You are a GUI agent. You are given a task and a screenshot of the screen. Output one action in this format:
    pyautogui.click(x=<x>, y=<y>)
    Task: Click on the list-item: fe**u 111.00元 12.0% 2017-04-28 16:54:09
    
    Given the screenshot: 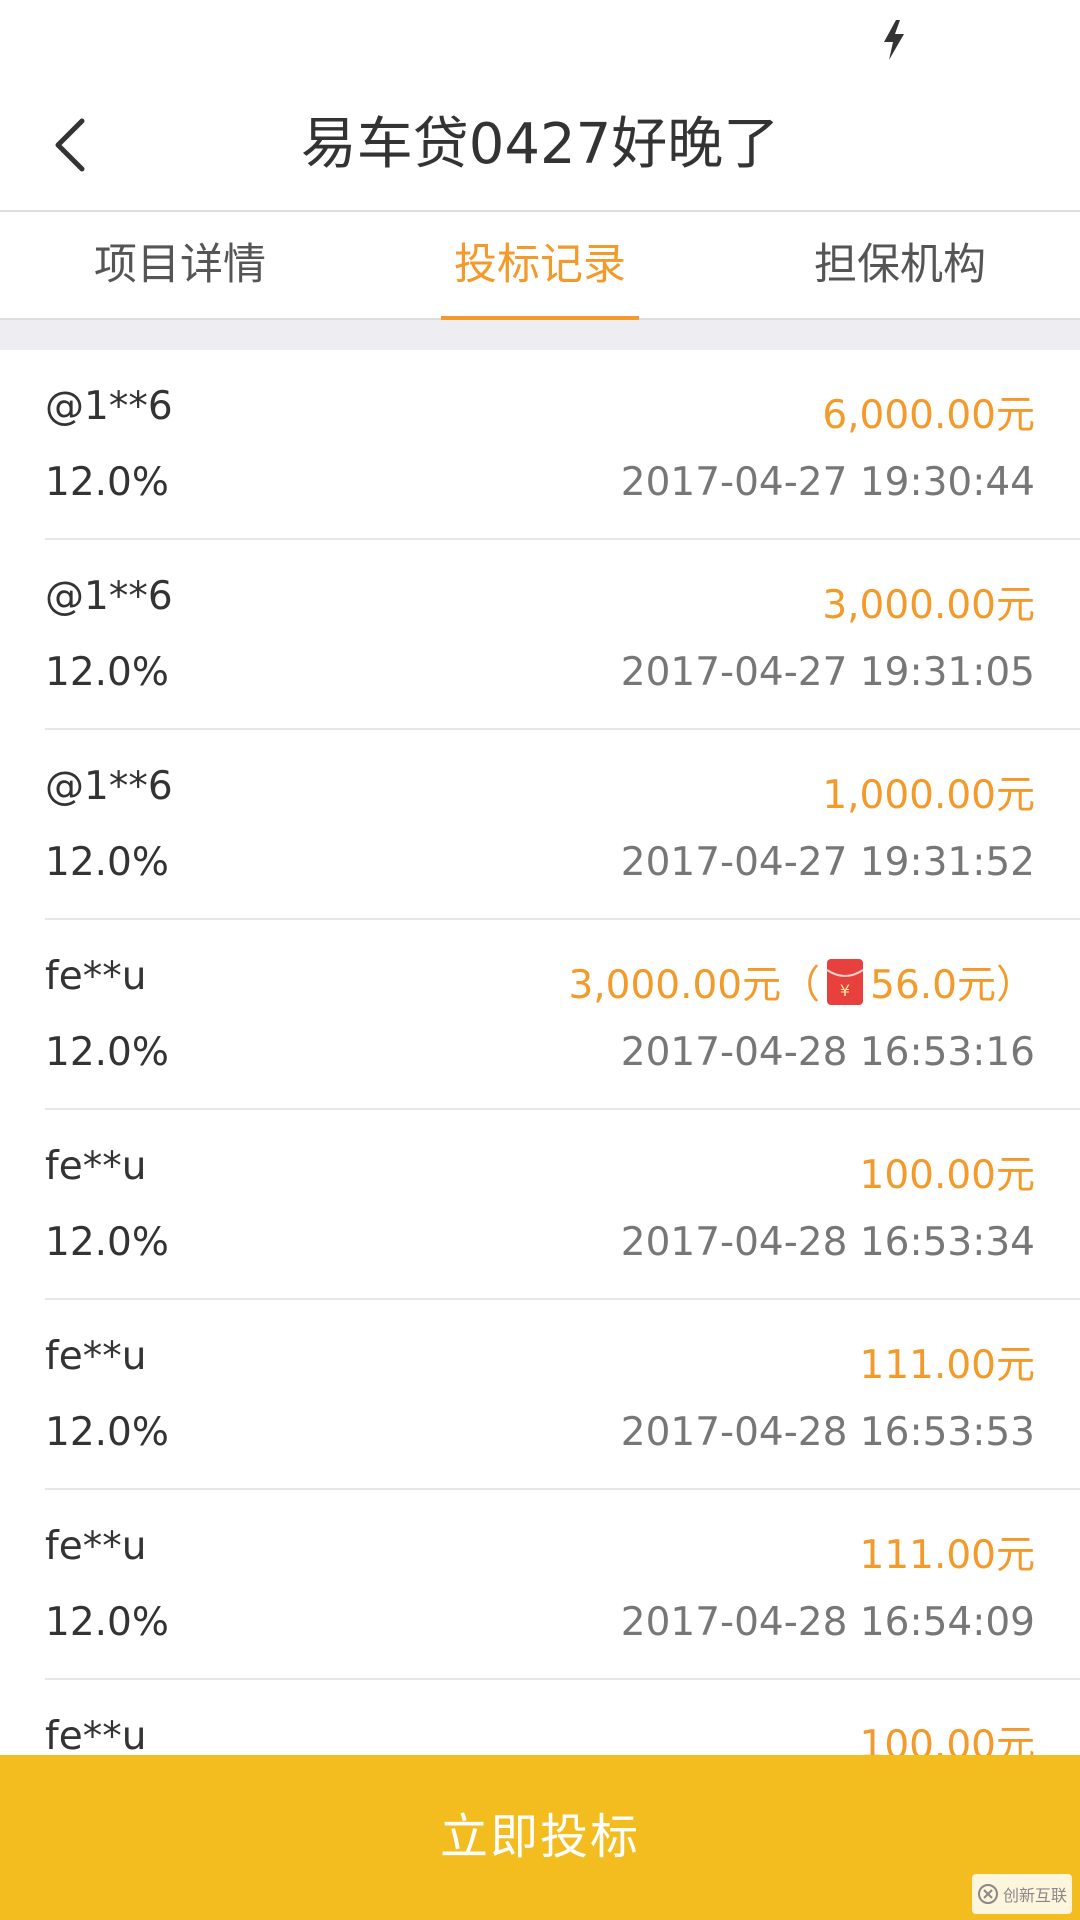 What is the action you would take?
    pyautogui.click(x=540, y=1585)
    